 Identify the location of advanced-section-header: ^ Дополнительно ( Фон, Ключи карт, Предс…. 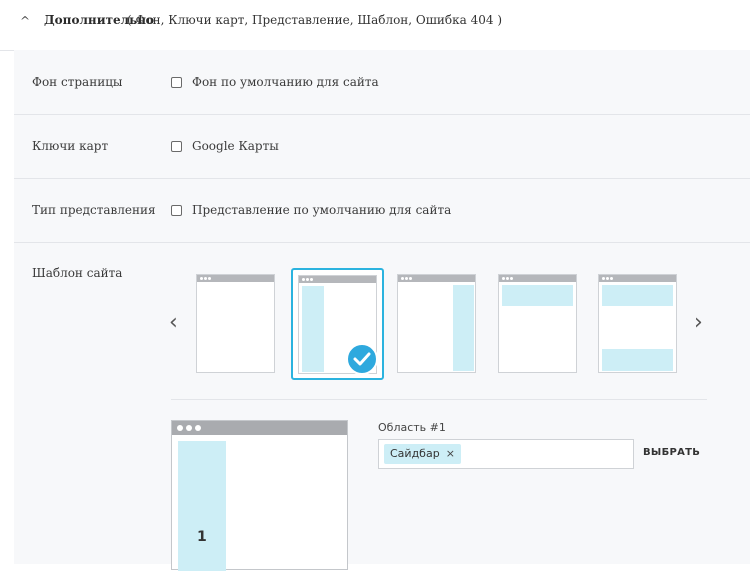
(375, 25).